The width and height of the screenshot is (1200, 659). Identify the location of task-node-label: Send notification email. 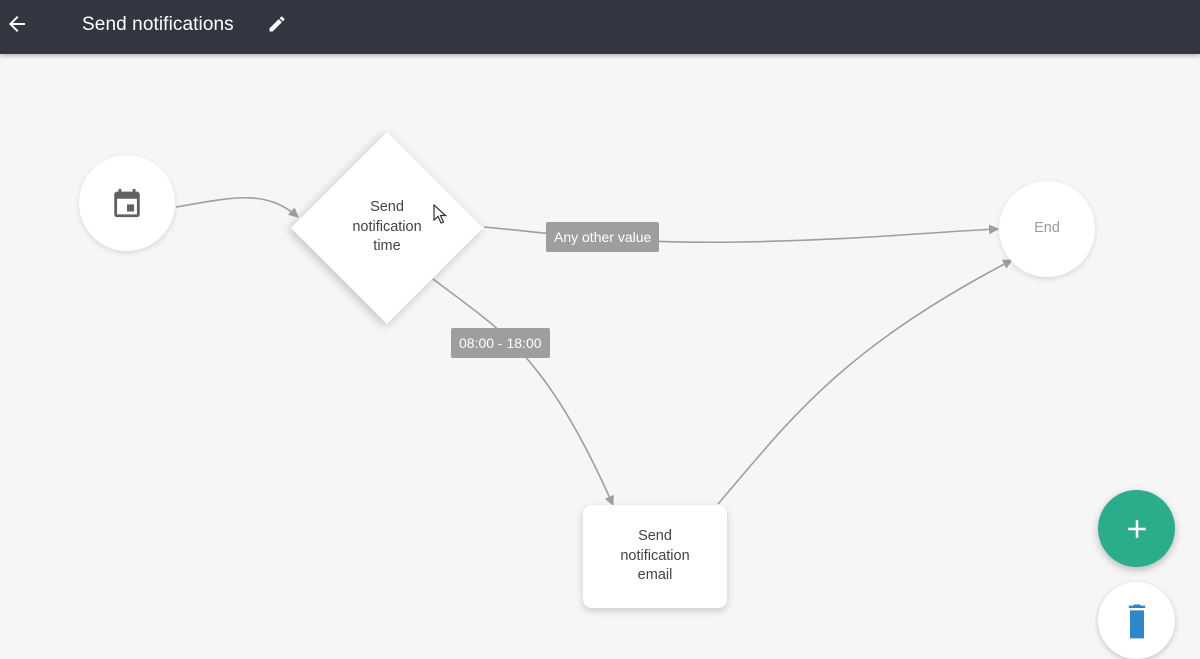
(655, 556).